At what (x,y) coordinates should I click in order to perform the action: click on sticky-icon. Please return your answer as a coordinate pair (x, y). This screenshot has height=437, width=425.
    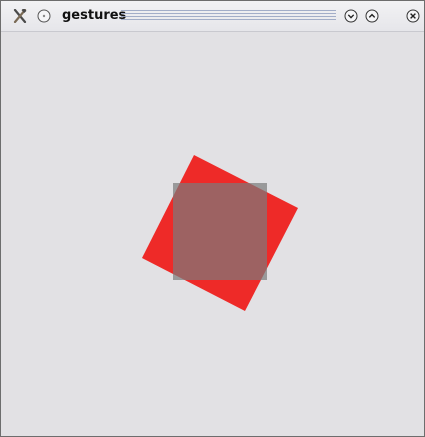
    Looking at the image, I should click on (44, 16).